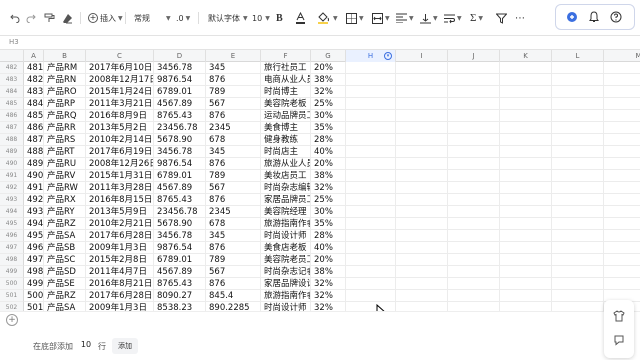  Describe the element at coordinates (233, 104) in the screenshot. I see `cell-e: 567` at that location.